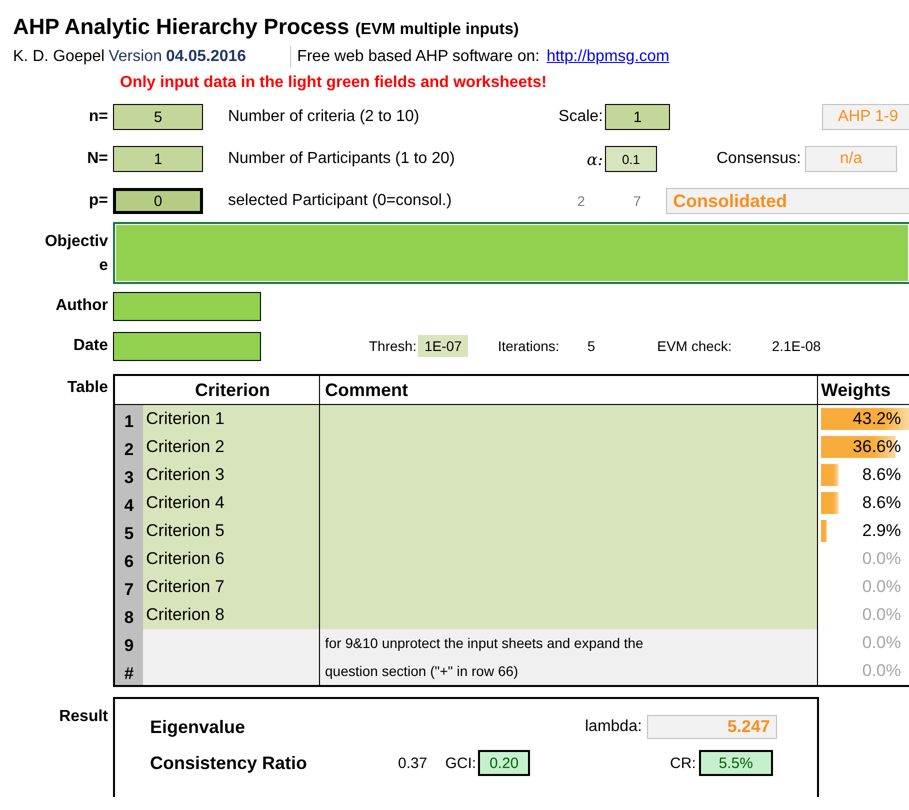 This screenshot has width=909, height=810. I want to click on objective-label: Objectiv, so click(76, 242).